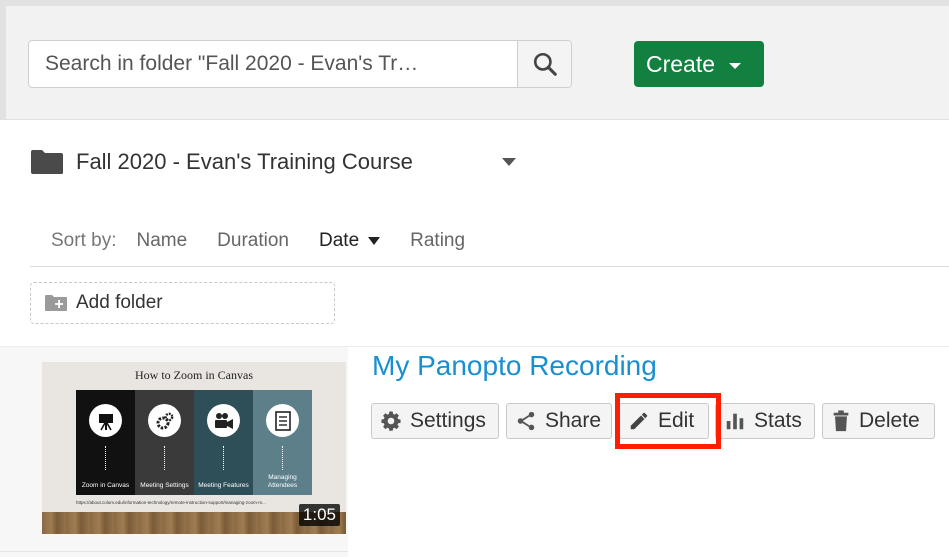 The image size is (949, 557). What do you see at coordinates (735, 65) in the screenshot?
I see `caret-down-icon` at bounding box center [735, 65].